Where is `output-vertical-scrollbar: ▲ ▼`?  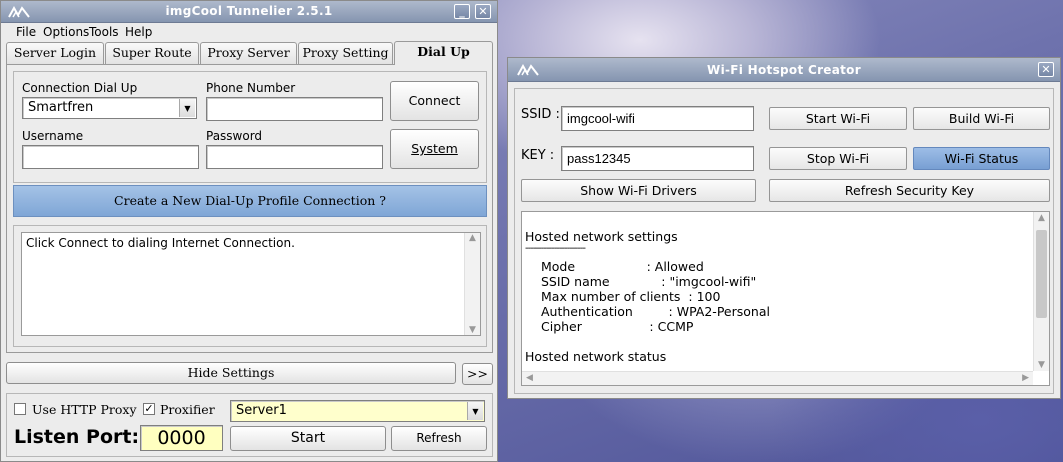 output-vertical-scrollbar: ▲ ▼ is located at coordinates (1041, 291).